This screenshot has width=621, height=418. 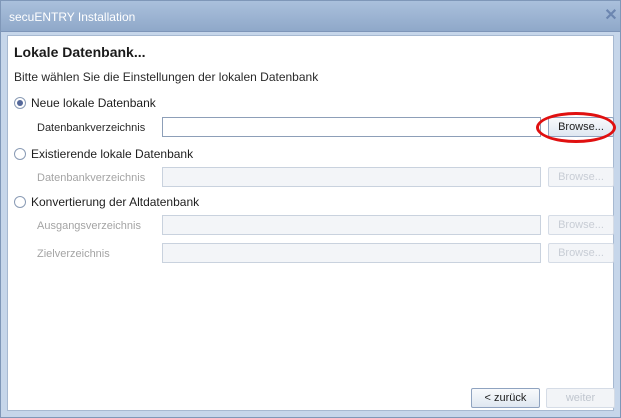 What do you see at coordinates (73, 254) in the screenshot?
I see `field-label-target-dir: Zielverzeichnis` at bounding box center [73, 254].